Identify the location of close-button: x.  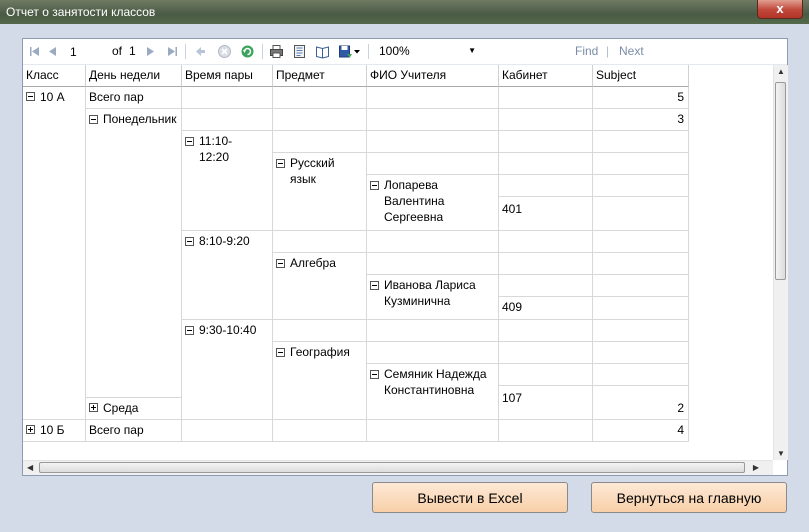
(780, 9).